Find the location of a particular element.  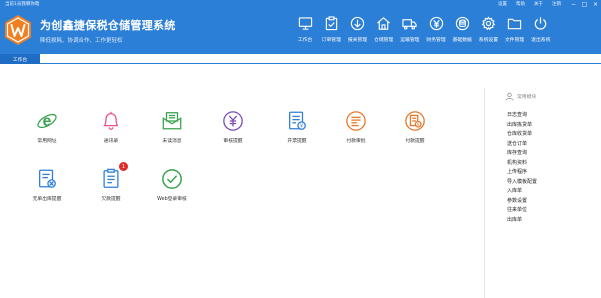

yen-circle-icon is located at coordinates (233, 121).